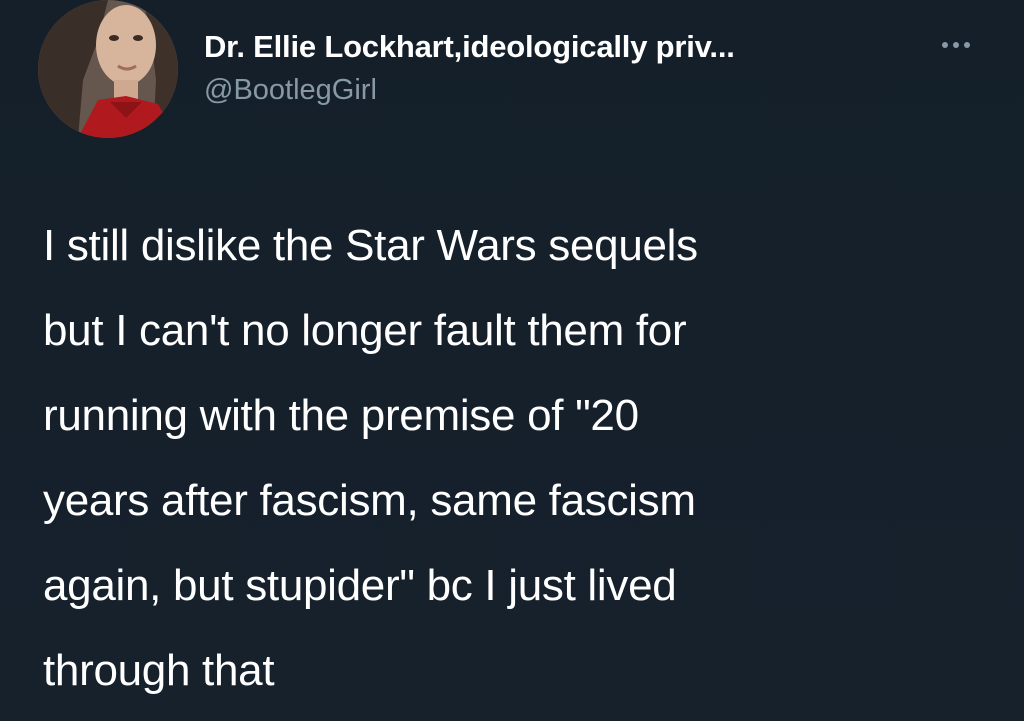 This screenshot has width=1024, height=721. I want to click on more-options-button, so click(956, 45).